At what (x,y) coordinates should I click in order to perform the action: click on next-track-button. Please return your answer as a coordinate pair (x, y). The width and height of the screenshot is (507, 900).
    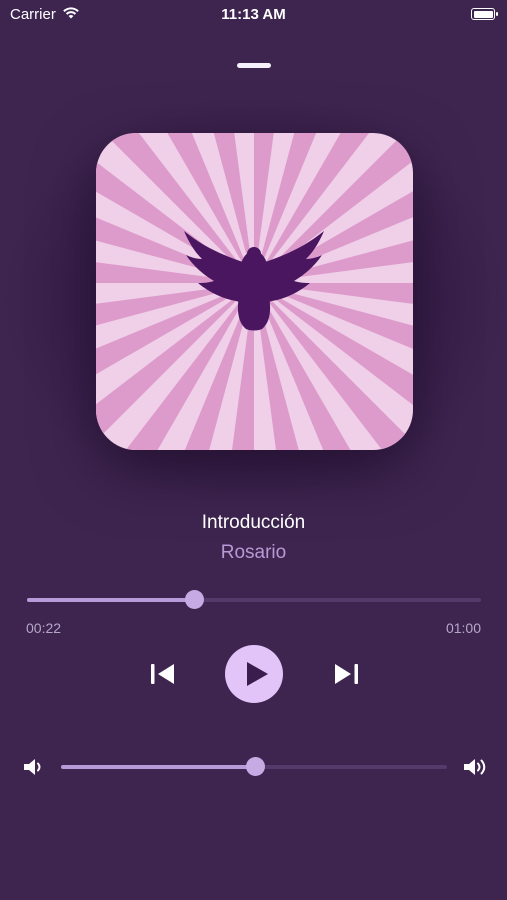
    Looking at the image, I should click on (345, 674).